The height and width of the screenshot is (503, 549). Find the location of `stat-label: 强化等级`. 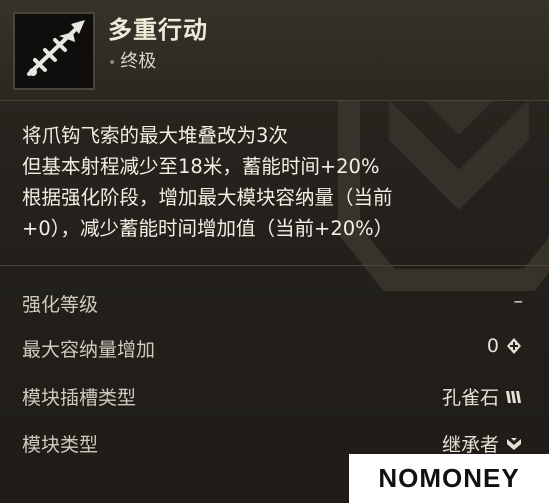

stat-label: 强化等级 is located at coordinates (60, 305).